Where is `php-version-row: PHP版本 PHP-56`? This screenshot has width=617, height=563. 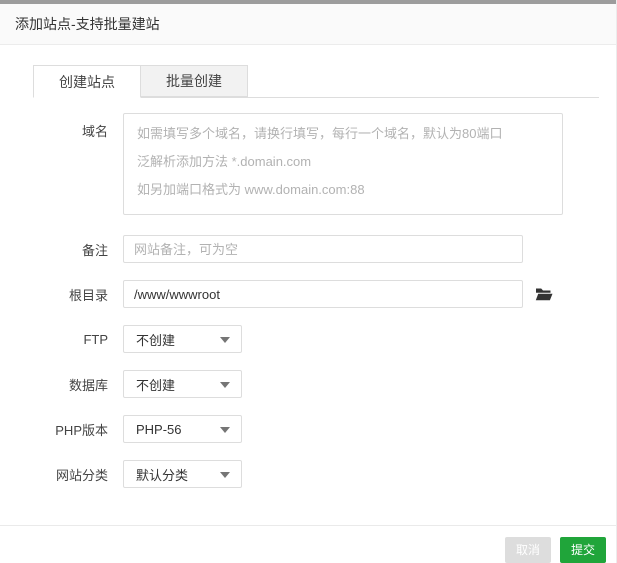
php-version-row: PHP版本 PHP-56 is located at coordinates (308, 429).